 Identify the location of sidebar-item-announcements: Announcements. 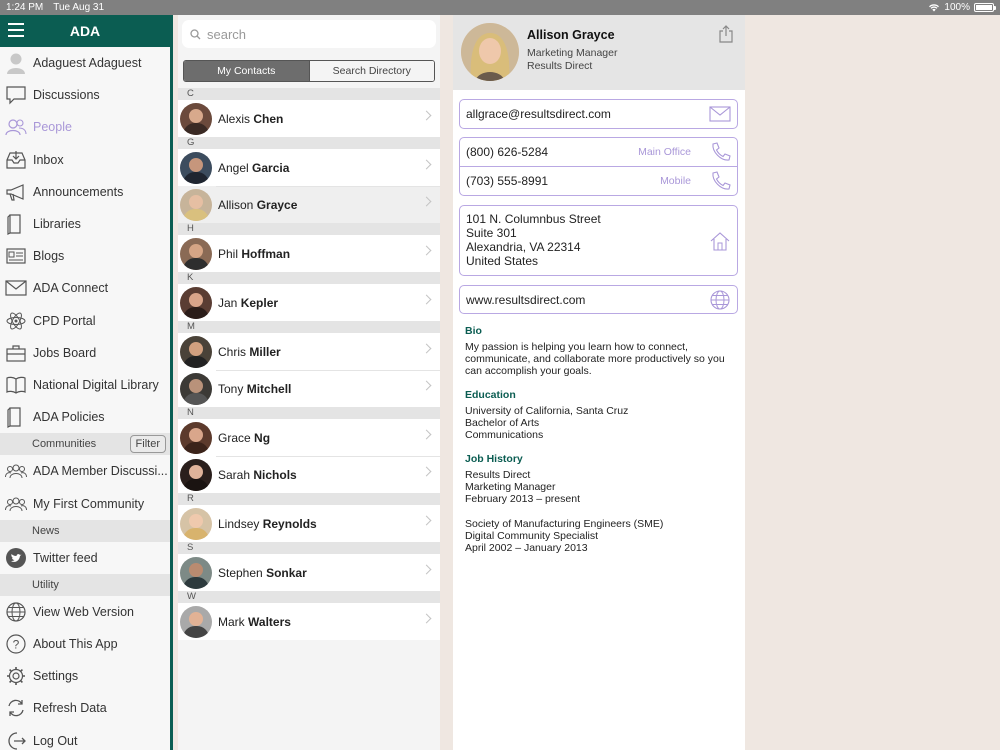
(85, 192).